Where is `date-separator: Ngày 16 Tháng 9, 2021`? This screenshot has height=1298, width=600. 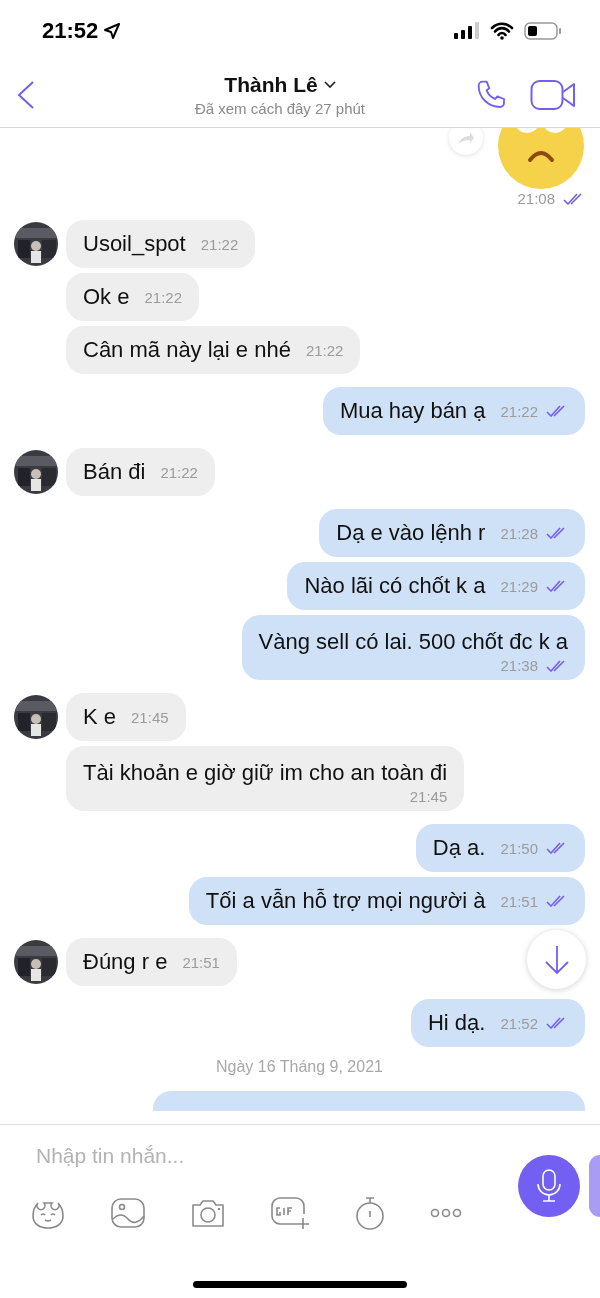
date-separator: Ngày 16 Tháng 9, 2021 is located at coordinates (299, 1067).